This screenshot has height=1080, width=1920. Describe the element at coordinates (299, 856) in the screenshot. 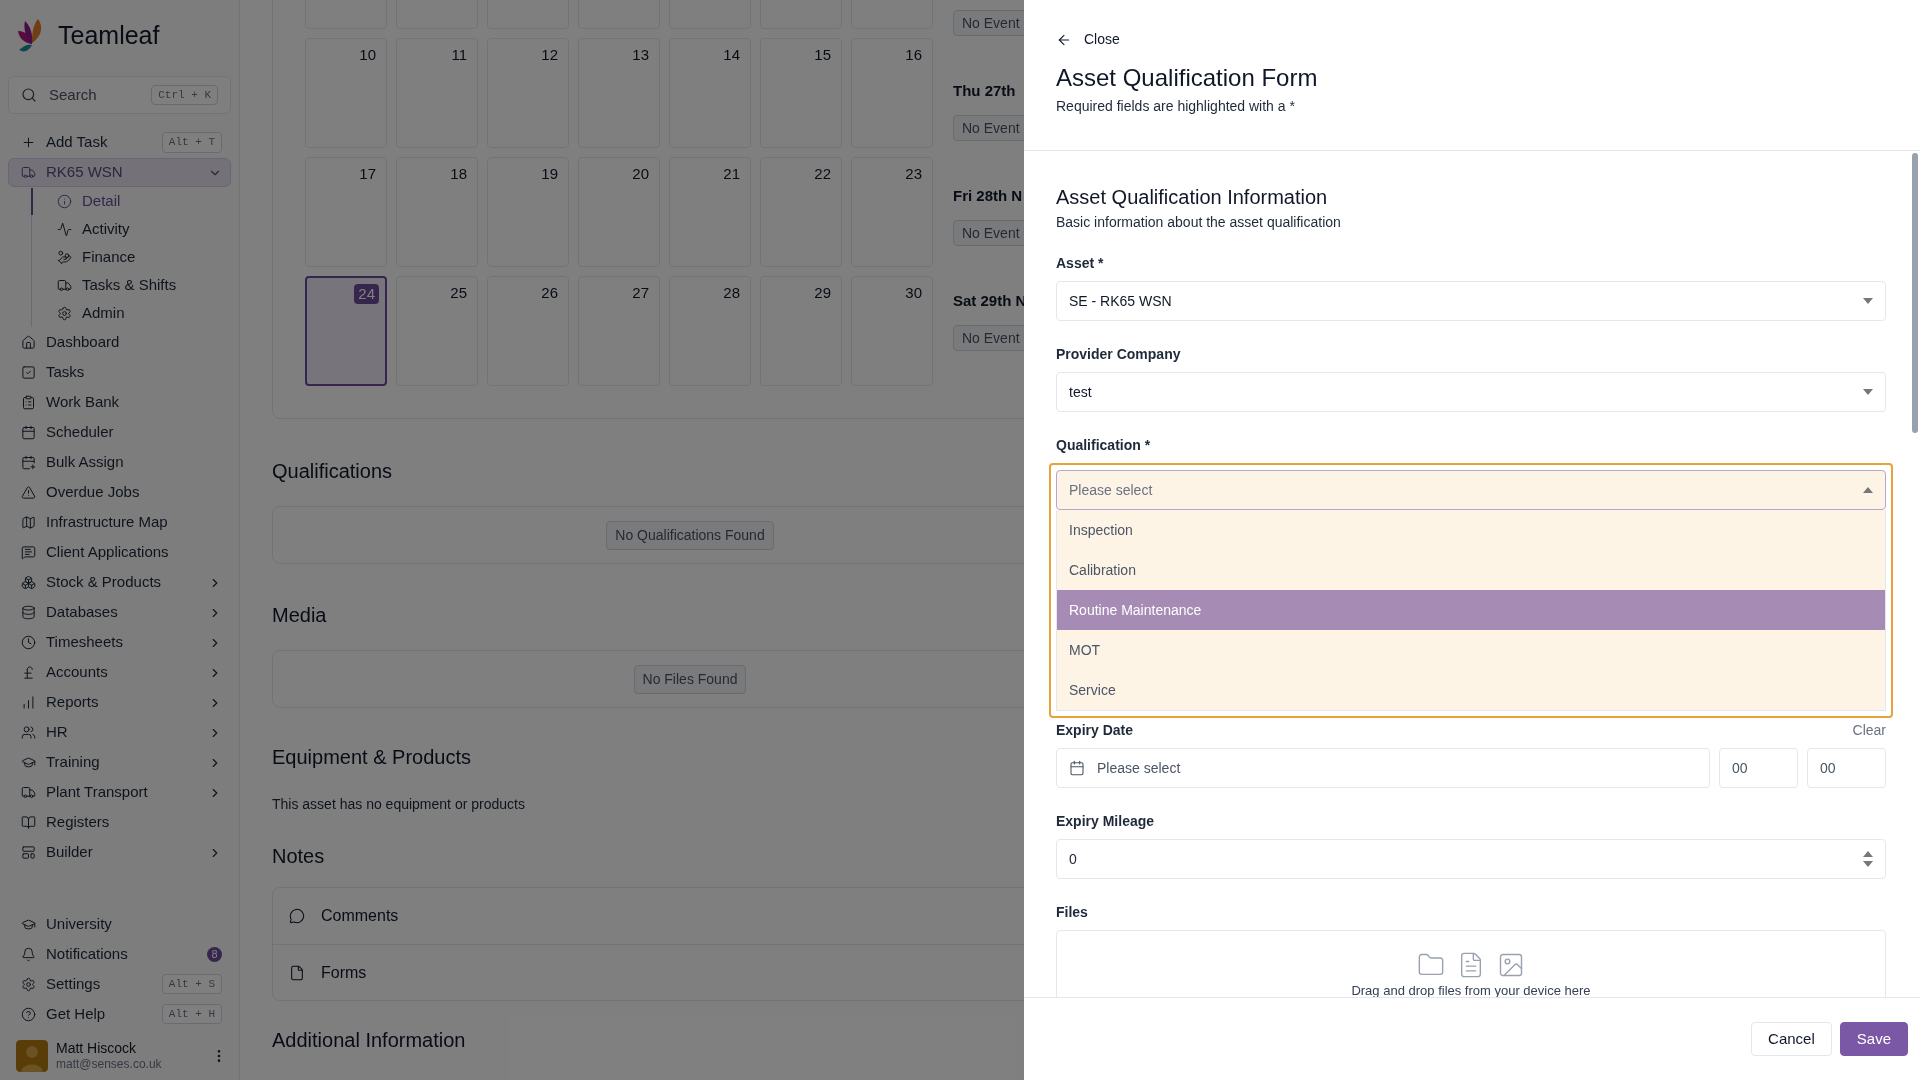

I see `section-heading: Notes` at that location.